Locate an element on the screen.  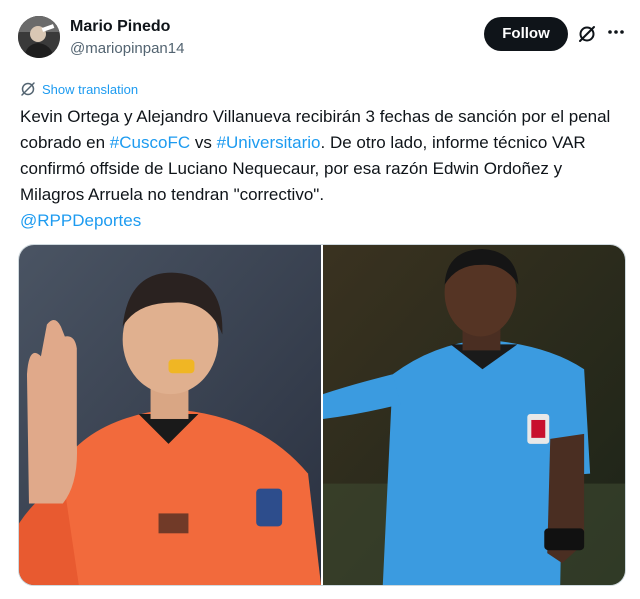
grok-icon is located at coordinates (587, 34).